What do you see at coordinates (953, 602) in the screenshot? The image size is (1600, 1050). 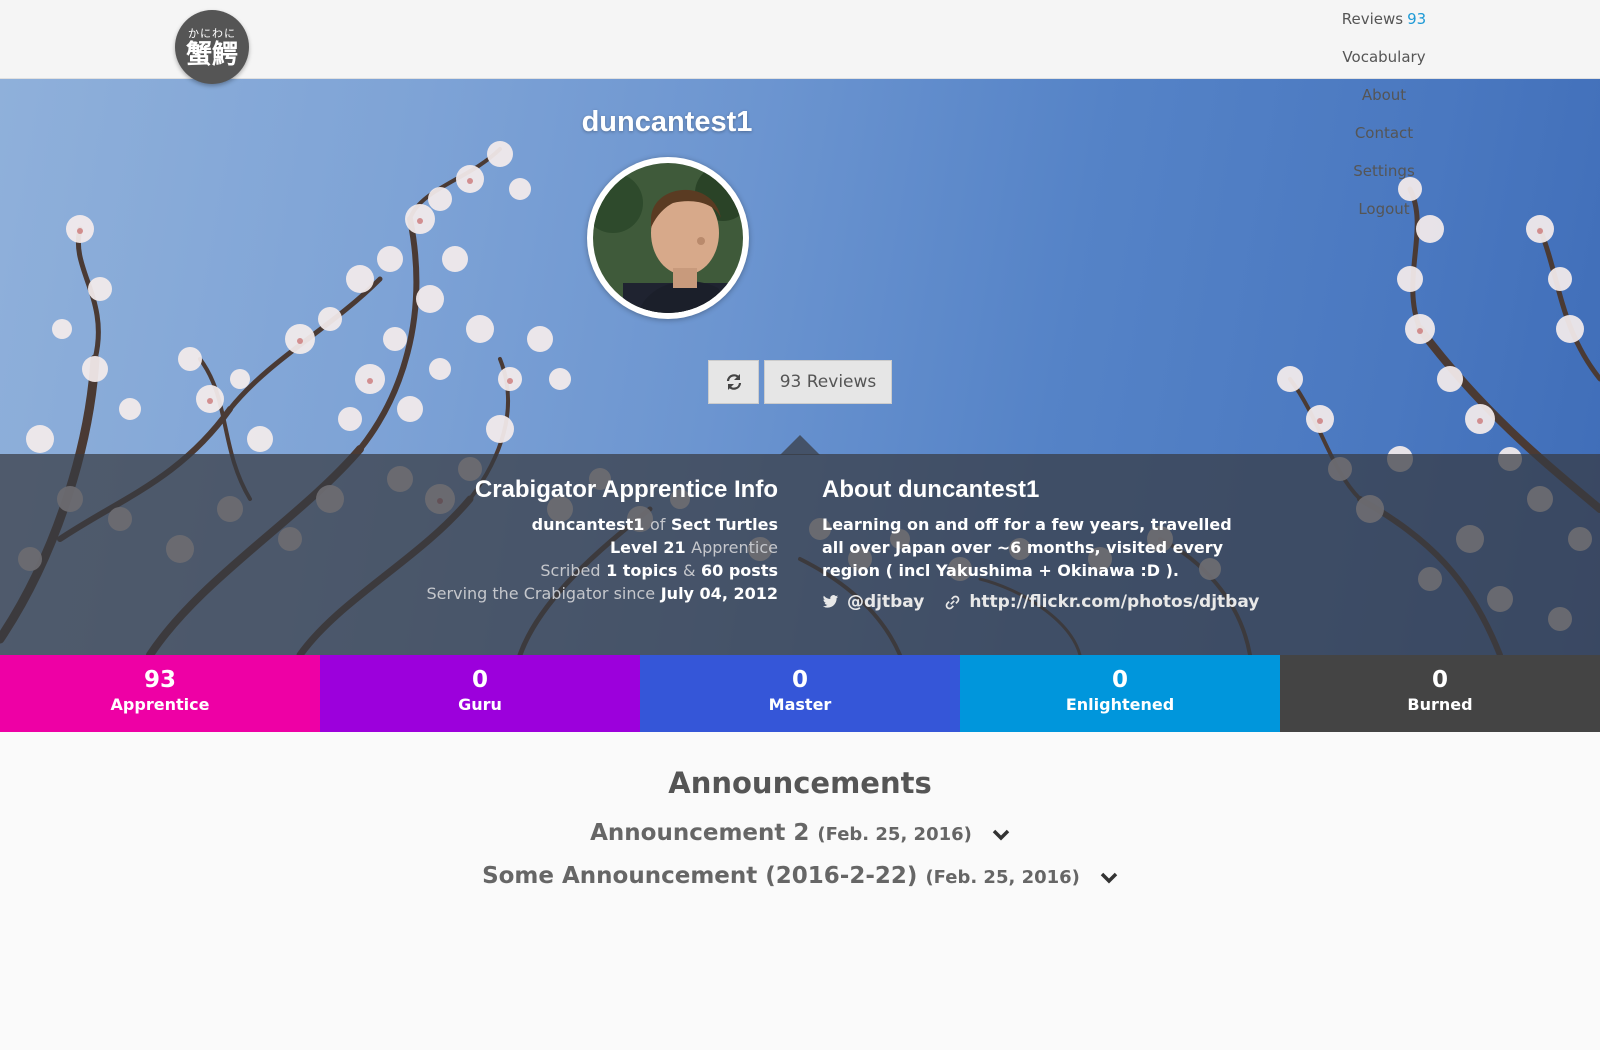 I see `link-icon` at bounding box center [953, 602].